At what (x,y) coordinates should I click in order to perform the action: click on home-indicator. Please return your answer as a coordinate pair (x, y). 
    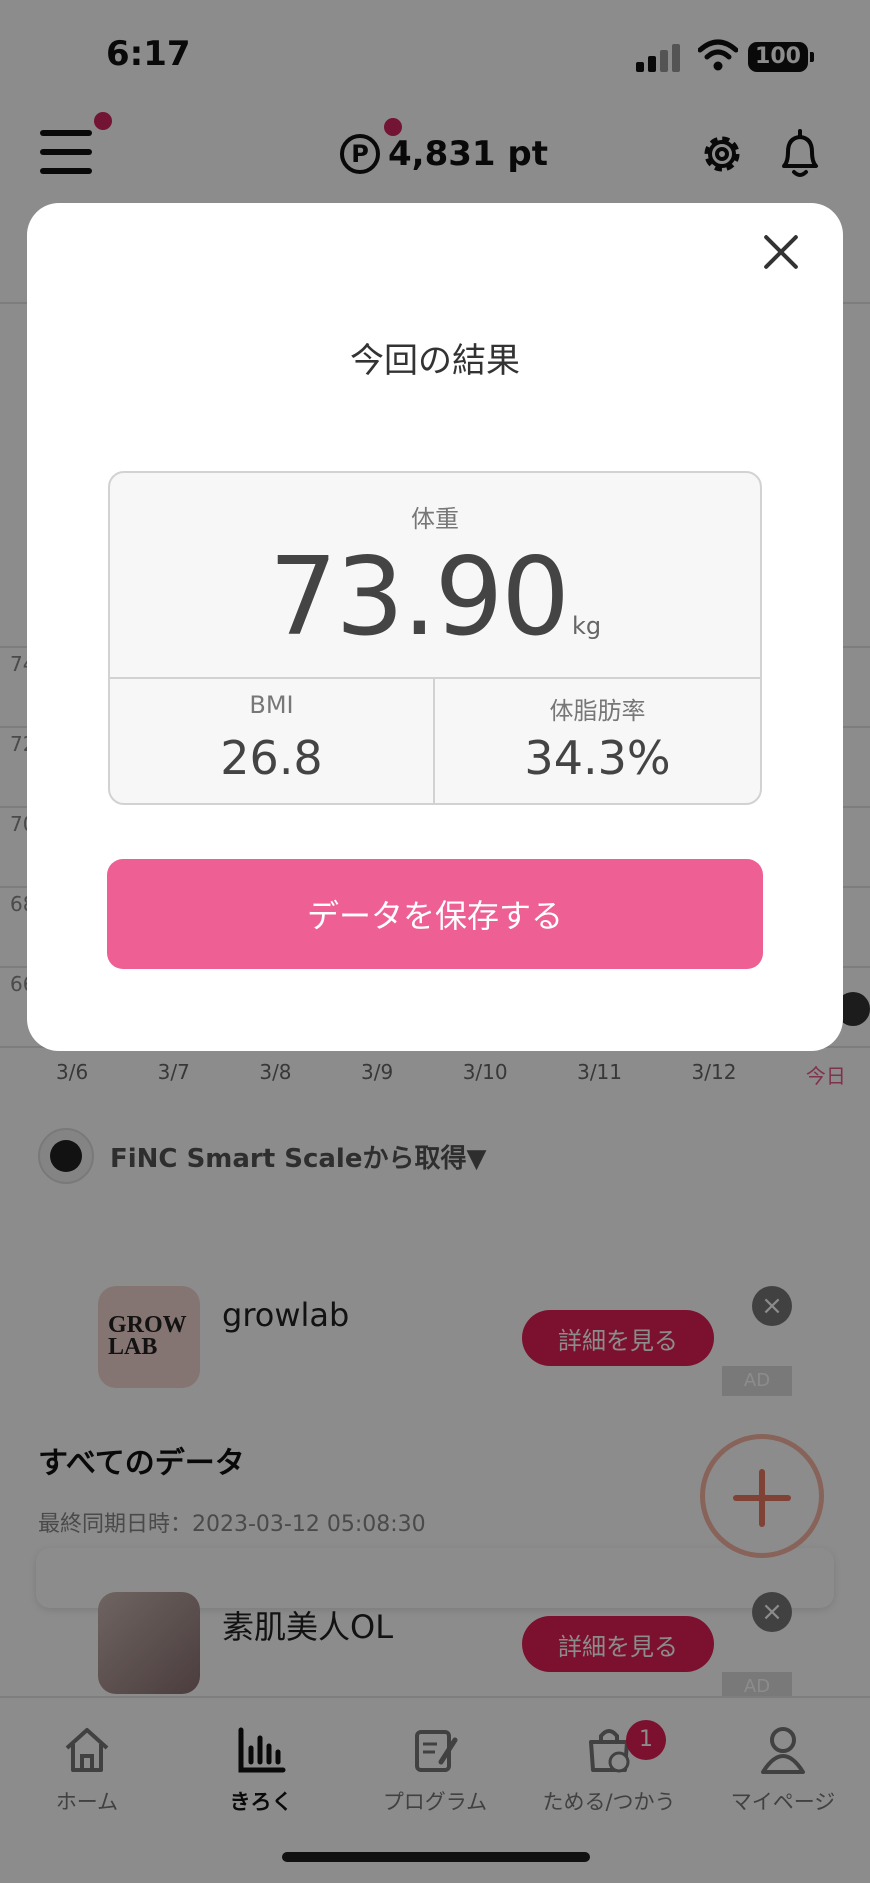
    Looking at the image, I should click on (436, 1857).